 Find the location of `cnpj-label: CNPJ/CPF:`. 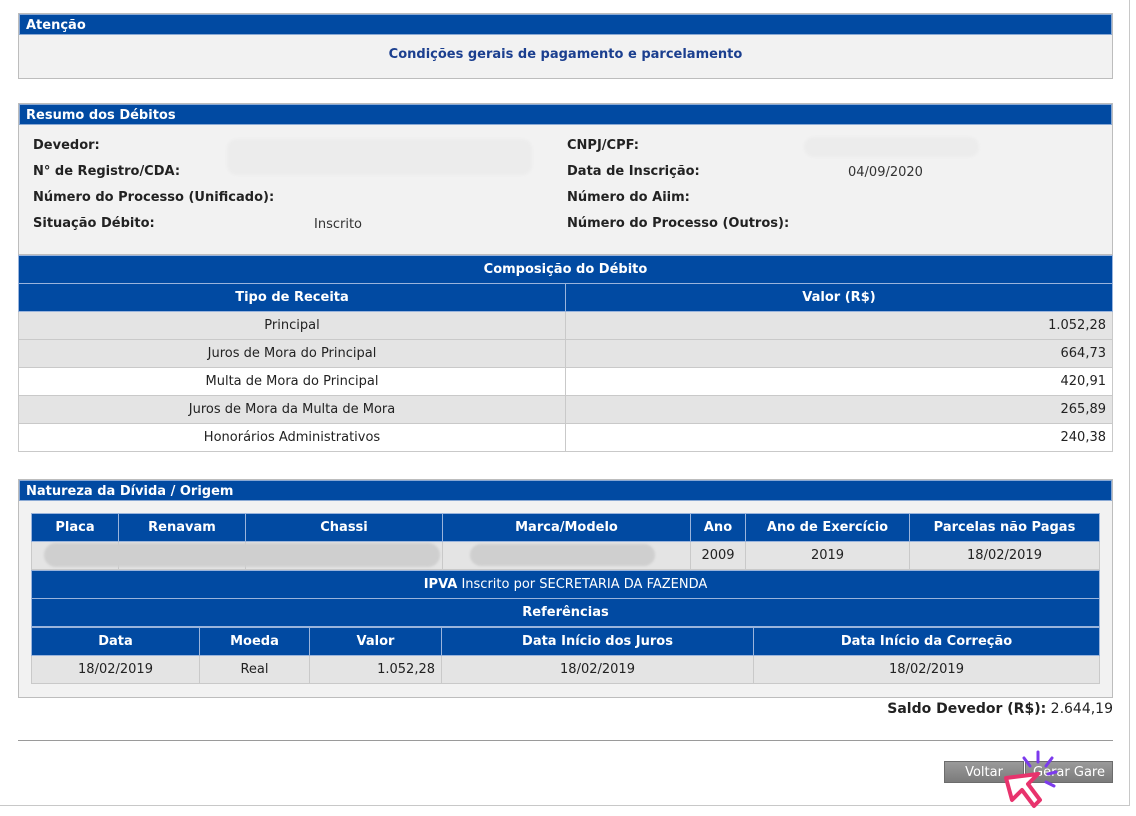

cnpj-label: CNPJ/CPF: is located at coordinates (603, 145).